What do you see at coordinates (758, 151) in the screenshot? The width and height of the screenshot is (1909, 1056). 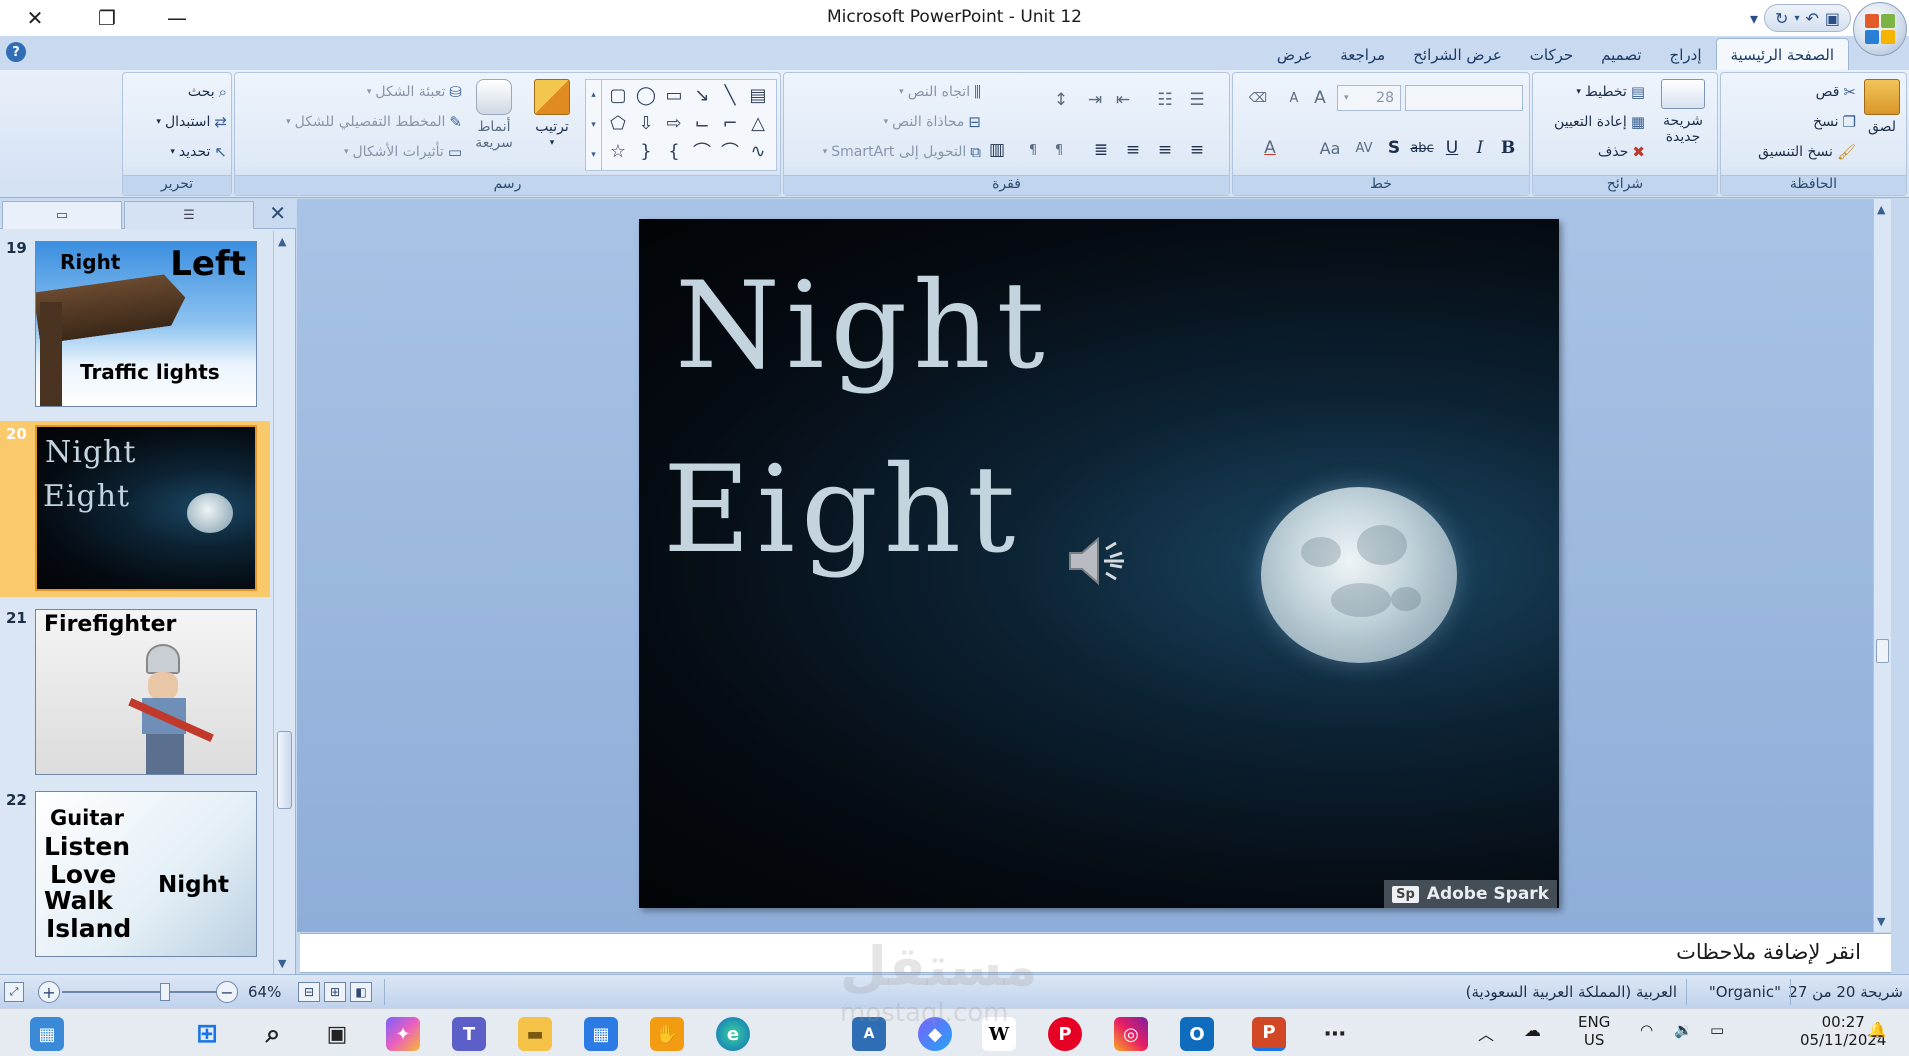 I see `freeform-shape-icon: ∿` at bounding box center [758, 151].